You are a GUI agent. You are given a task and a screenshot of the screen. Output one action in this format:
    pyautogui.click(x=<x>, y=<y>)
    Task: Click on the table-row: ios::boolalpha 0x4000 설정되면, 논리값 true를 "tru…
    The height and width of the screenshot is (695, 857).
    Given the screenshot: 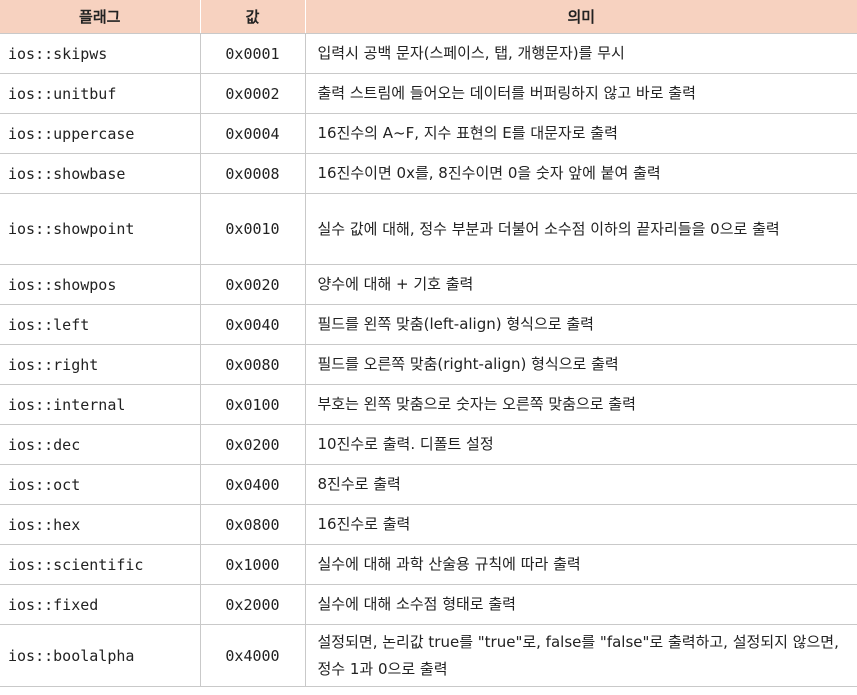 What is the action you would take?
    pyautogui.click(x=428, y=655)
    